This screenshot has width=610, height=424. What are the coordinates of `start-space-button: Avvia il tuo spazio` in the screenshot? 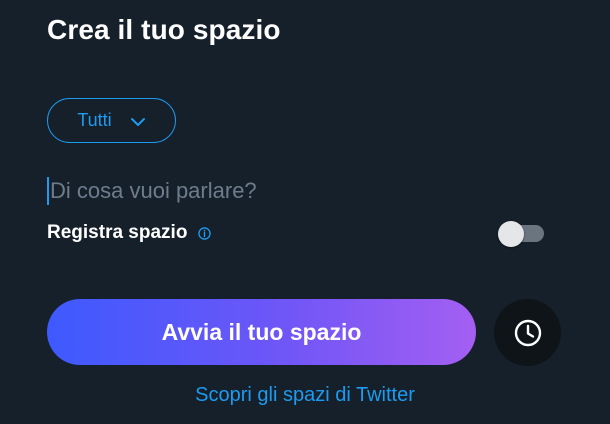 It's located at (261, 332).